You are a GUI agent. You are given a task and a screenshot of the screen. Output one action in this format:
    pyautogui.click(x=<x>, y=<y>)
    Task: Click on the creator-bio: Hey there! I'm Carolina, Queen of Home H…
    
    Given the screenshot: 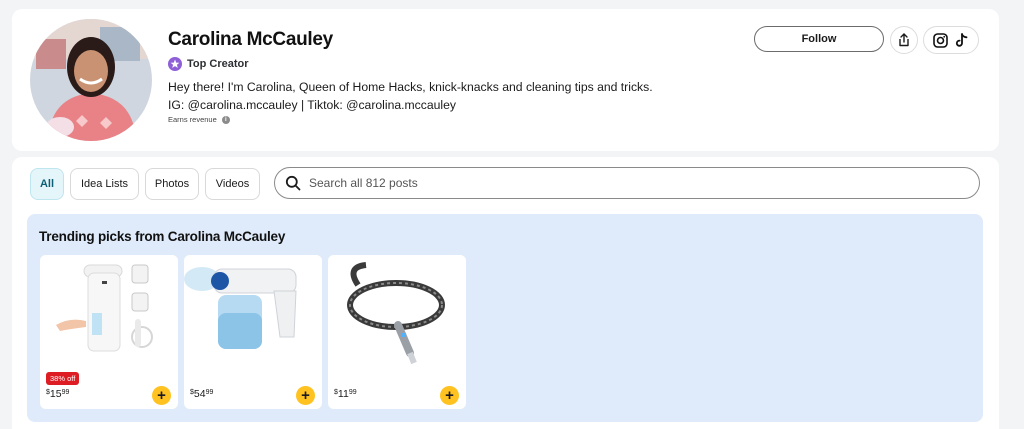 What is the action you would take?
    pyautogui.click(x=410, y=96)
    